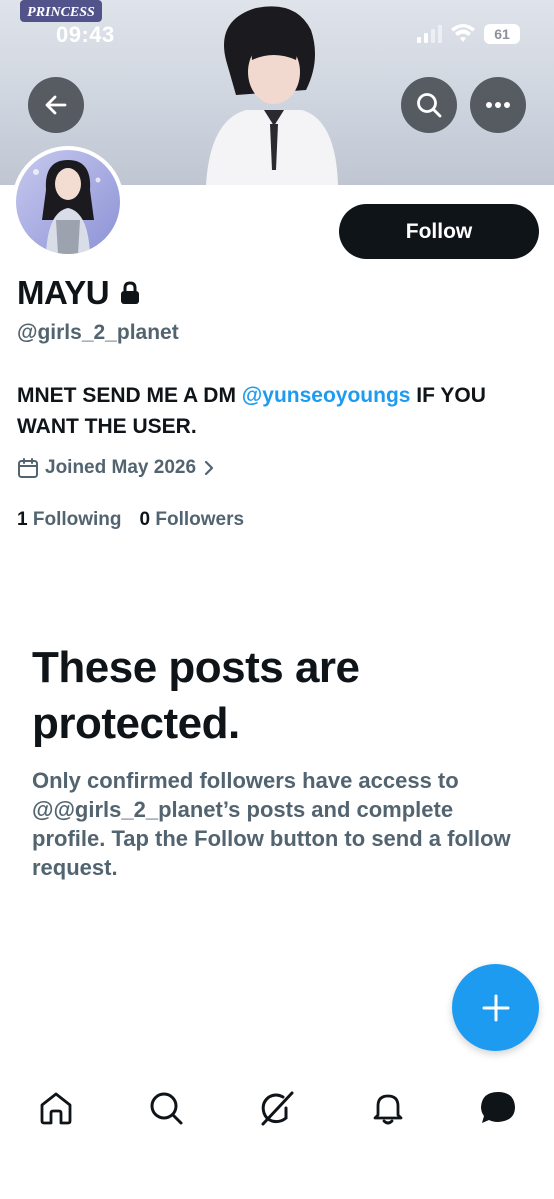 This screenshot has height=1199, width=554. Describe the element at coordinates (272, 95) in the screenshot. I see `banner-person-photo` at that location.